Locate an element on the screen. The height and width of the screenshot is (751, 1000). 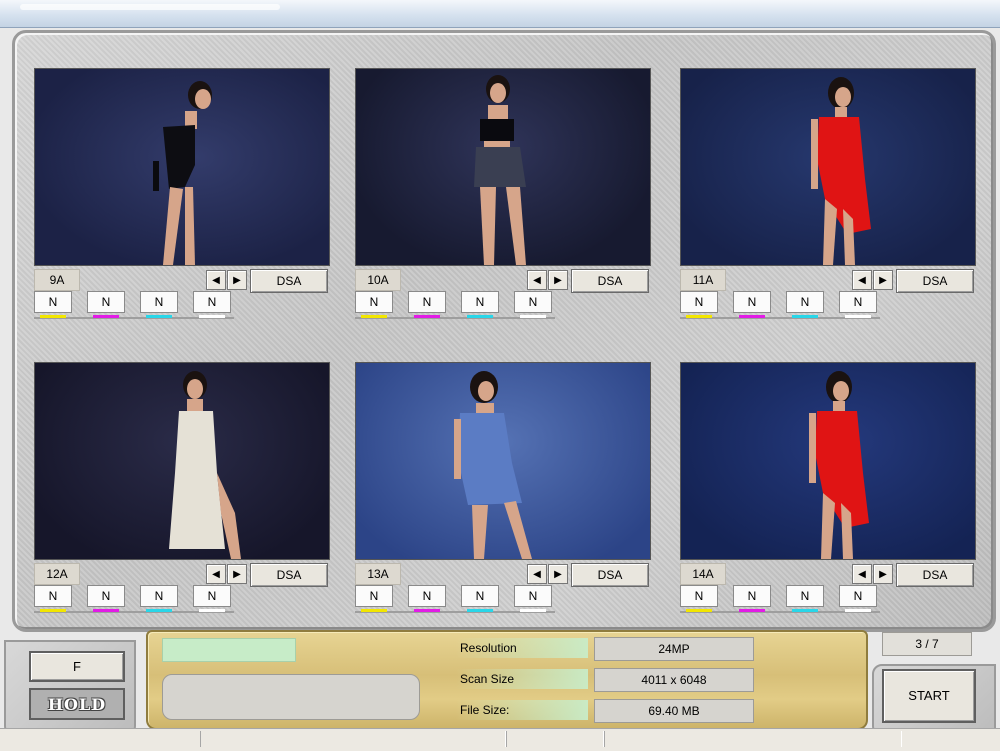
frame-label: 14A is located at coordinates (703, 574).